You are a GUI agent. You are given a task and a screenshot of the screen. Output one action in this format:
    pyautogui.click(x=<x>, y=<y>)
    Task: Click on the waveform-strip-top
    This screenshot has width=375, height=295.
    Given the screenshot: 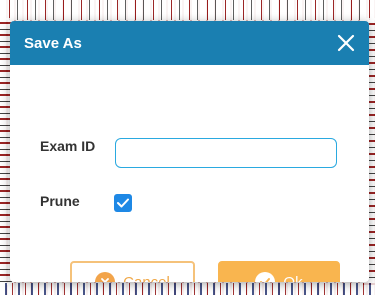 What is the action you would take?
    pyautogui.click(x=187, y=10)
    